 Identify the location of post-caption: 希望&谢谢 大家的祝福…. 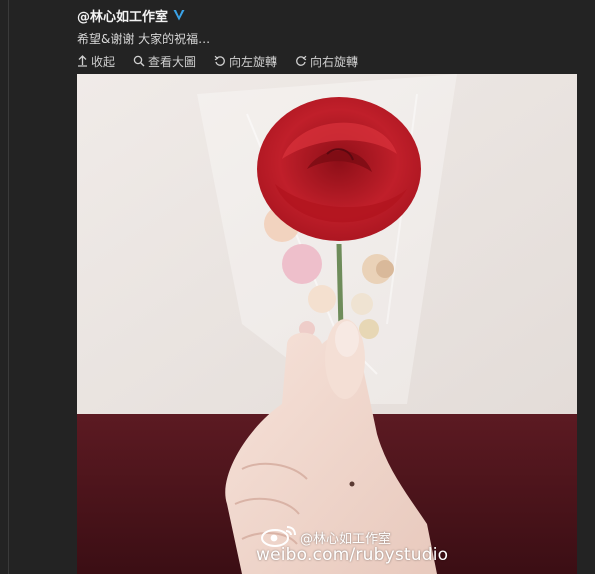
(144, 39).